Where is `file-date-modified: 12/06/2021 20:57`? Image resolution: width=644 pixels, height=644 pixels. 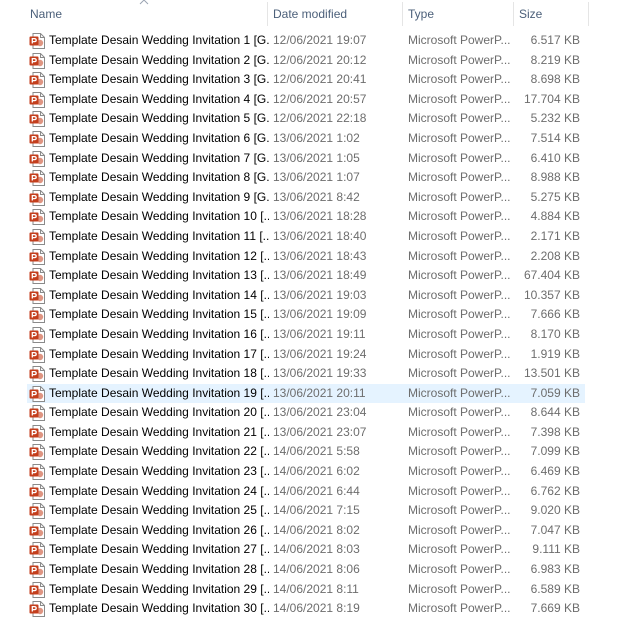
file-date-modified: 12/06/2021 20:57 is located at coordinates (320, 98).